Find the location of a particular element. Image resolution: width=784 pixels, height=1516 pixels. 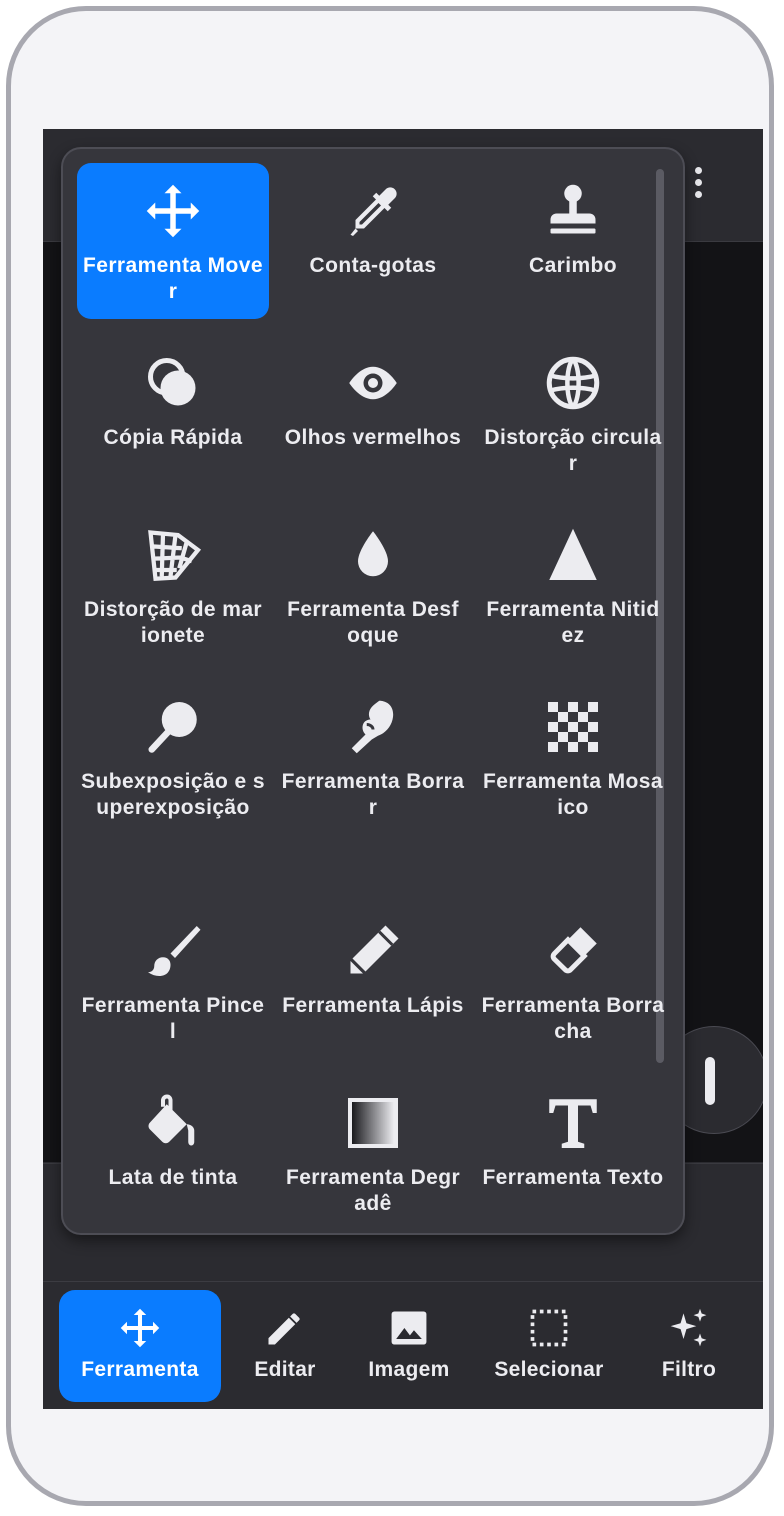

drop-icon is located at coordinates (373, 554).